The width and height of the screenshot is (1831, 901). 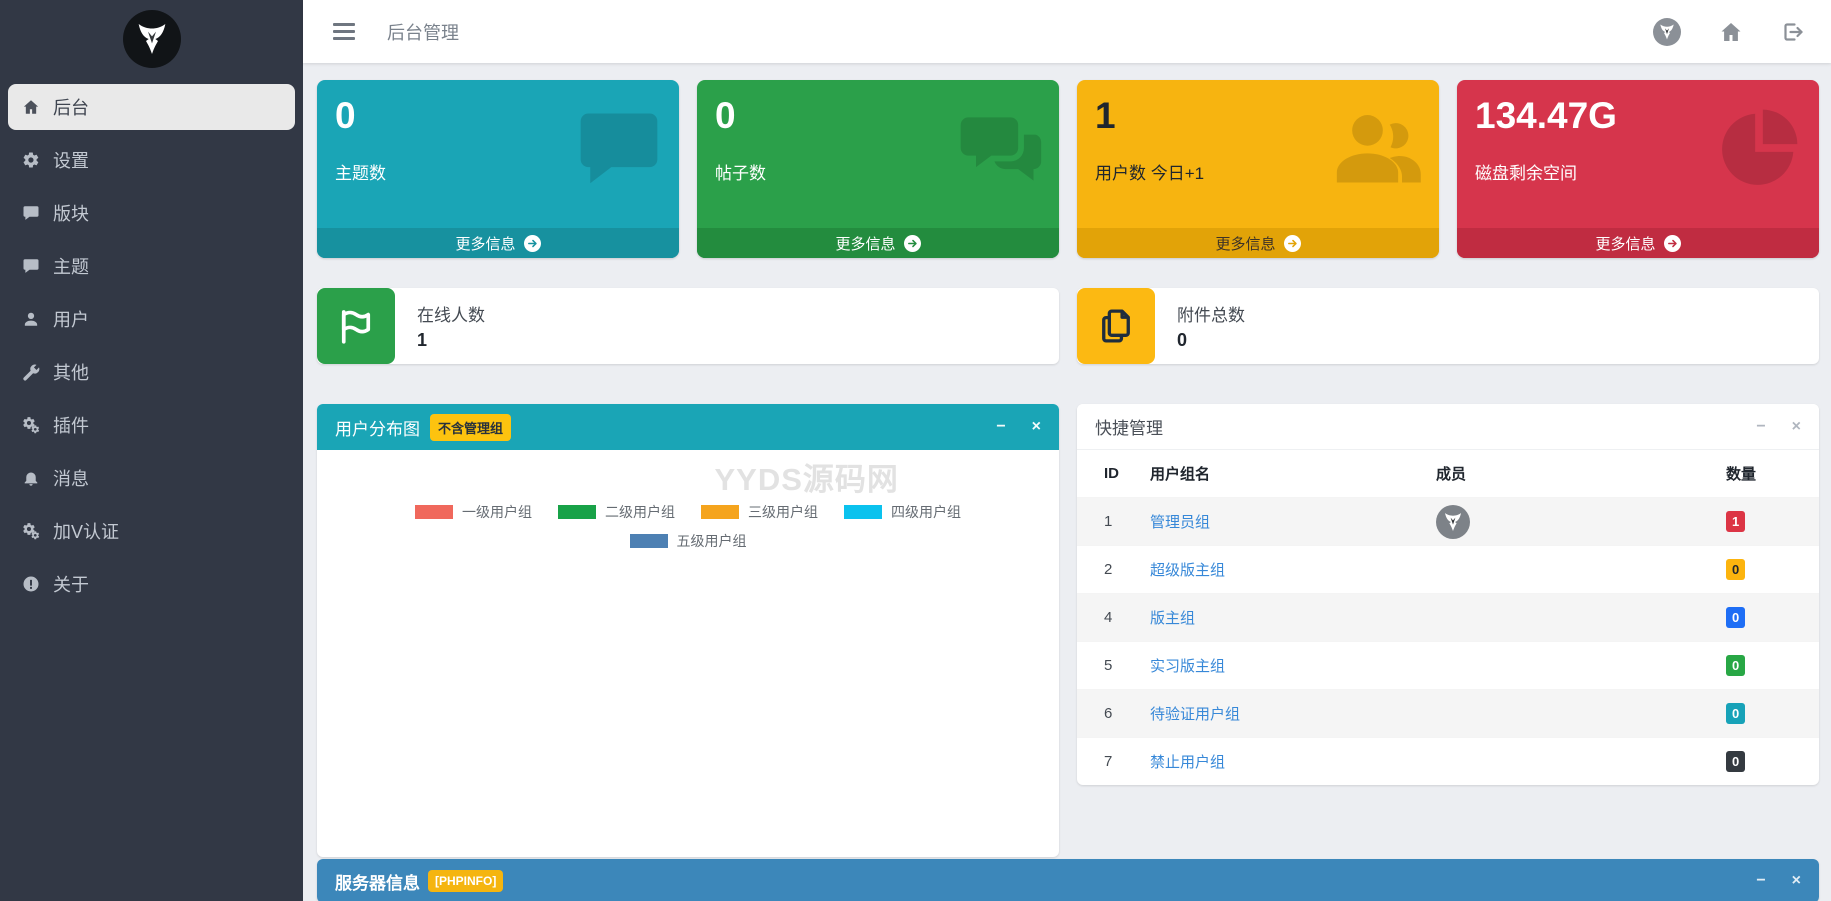 I want to click on user-avatar, so click(x=1667, y=31).